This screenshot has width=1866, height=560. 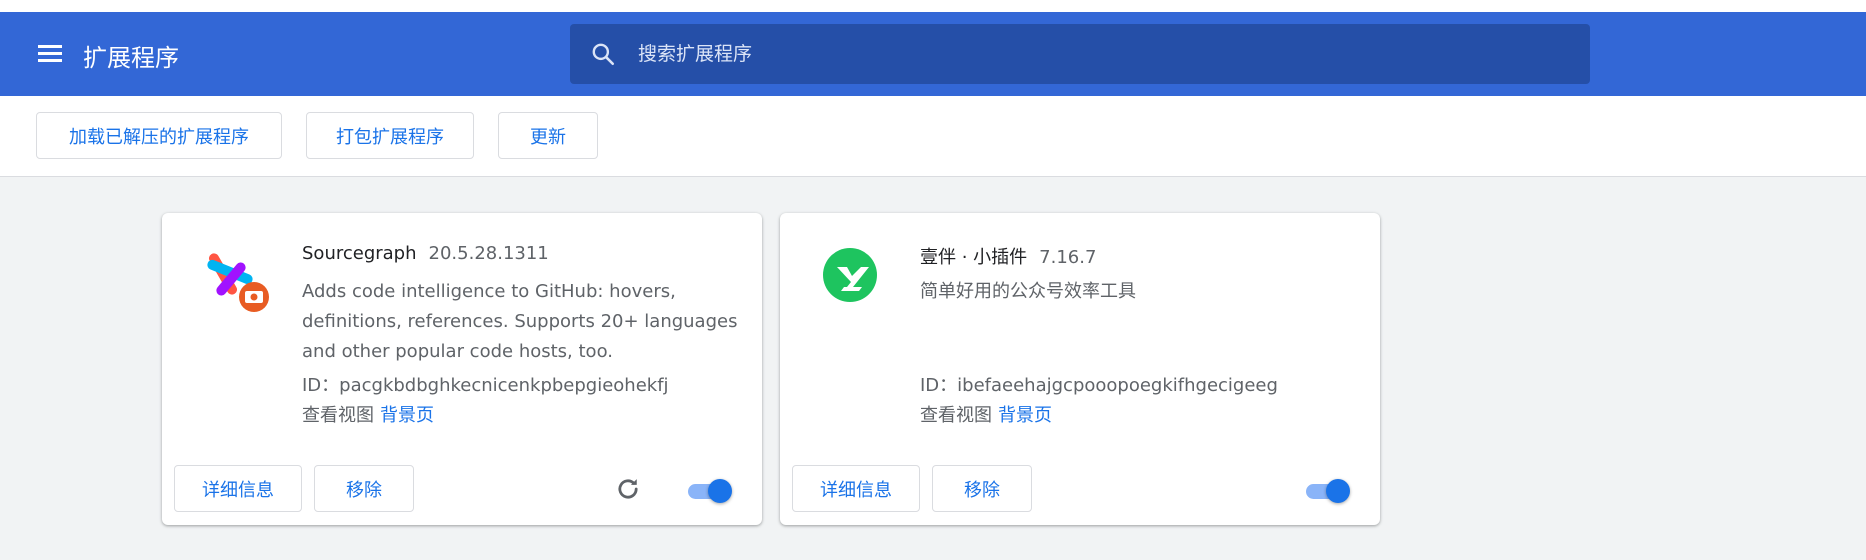 What do you see at coordinates (359, 253) in the screenshot?
I see `extension-name: Sourcegraph` at bounding box center [359, 253].